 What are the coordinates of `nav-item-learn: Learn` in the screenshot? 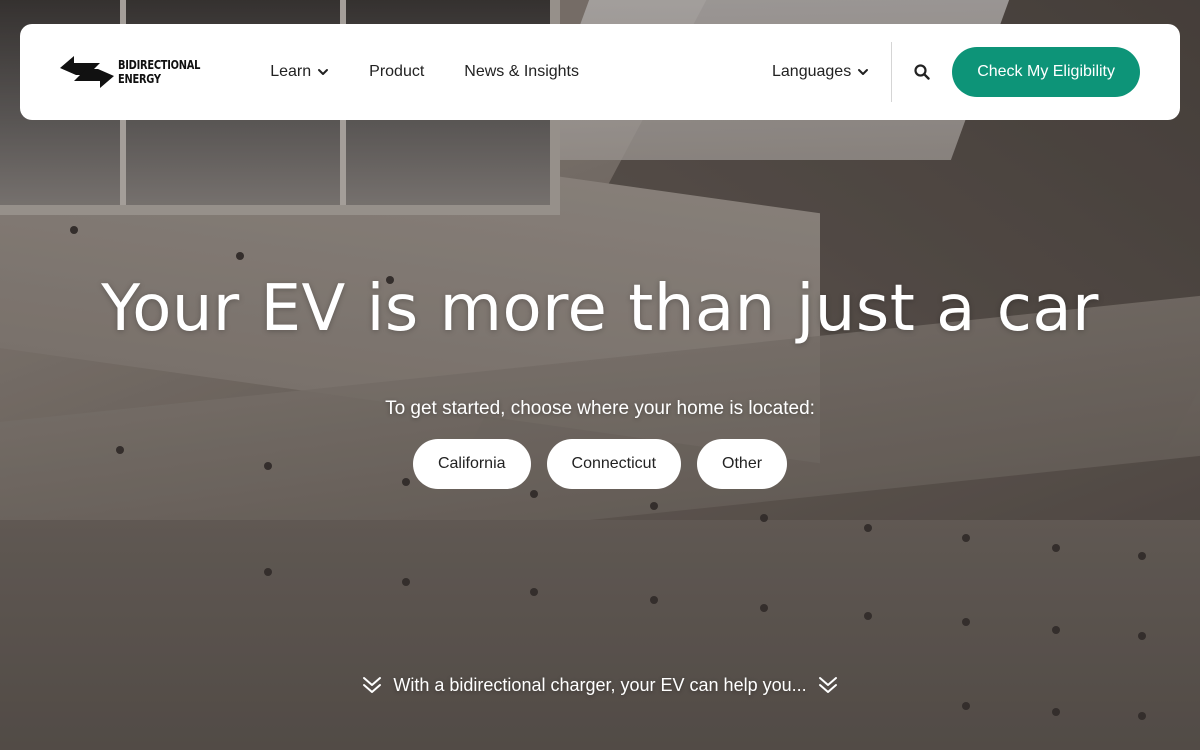 It's located at (299, 72).